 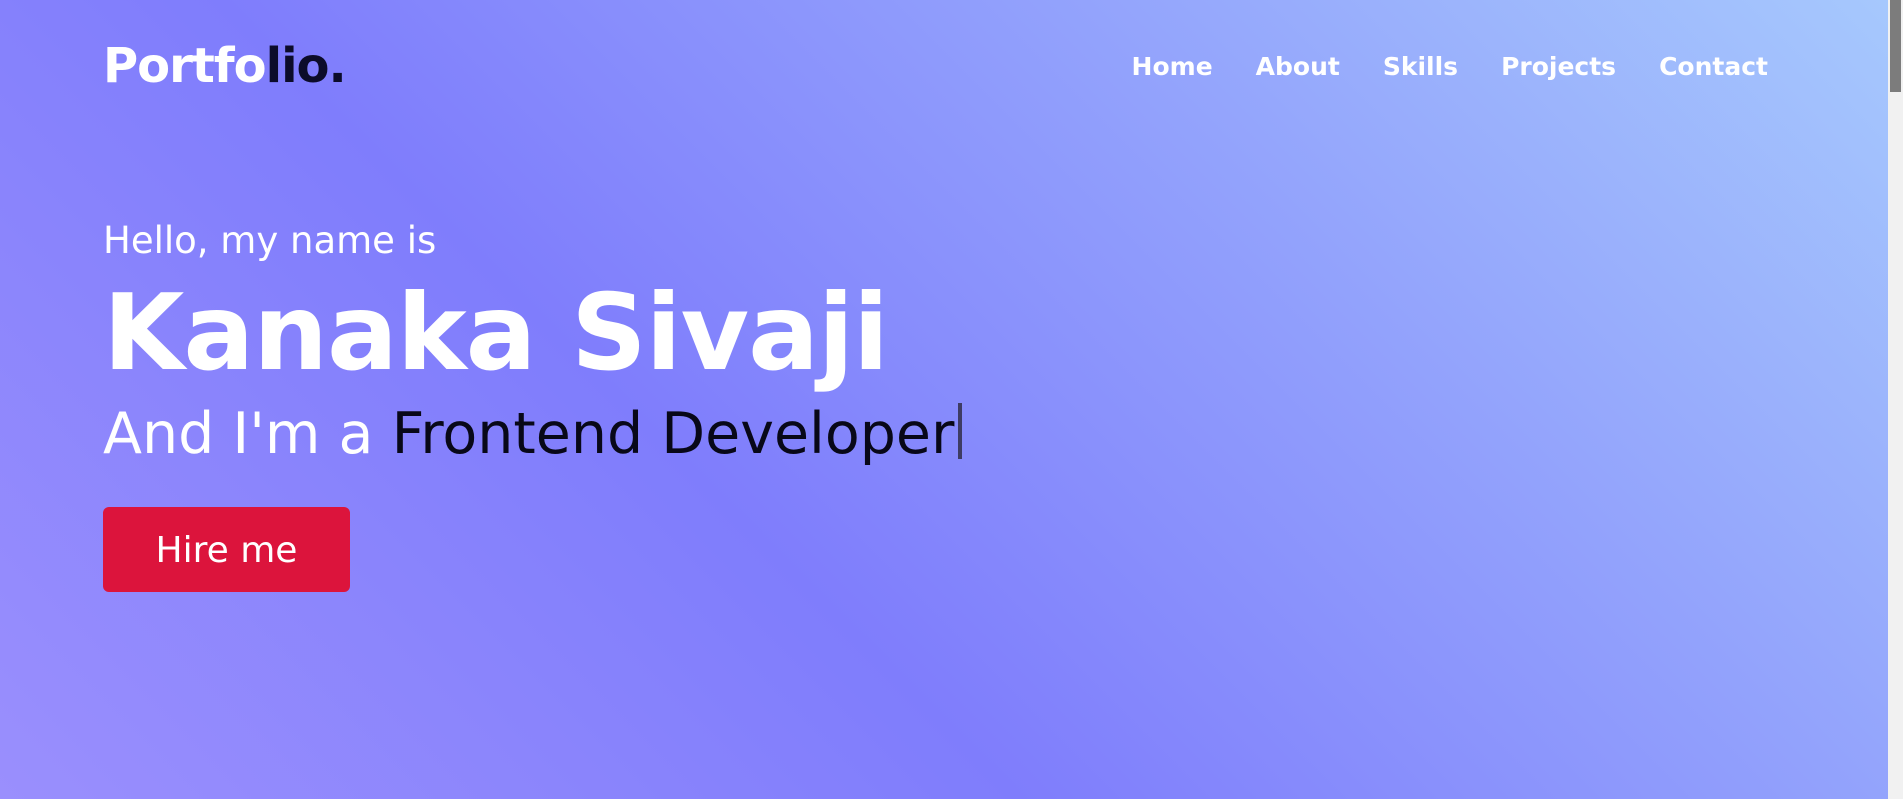 What do you see at coordinates (185, 66) in the screenshot?
I see `logo-text-light: Portfo` at bounding box center [185, 66].